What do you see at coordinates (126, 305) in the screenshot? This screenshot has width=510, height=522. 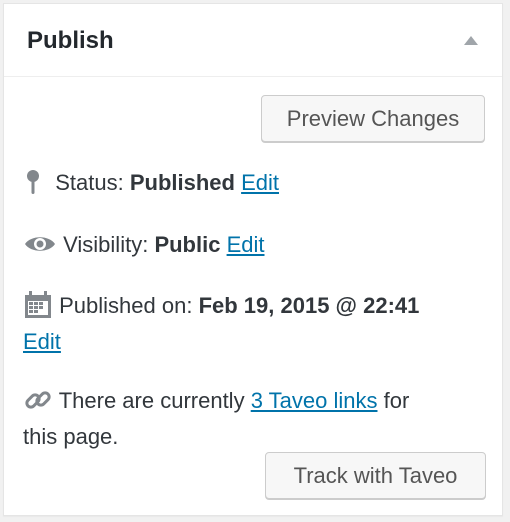 I see `published-on-label: Published on:` at bounding box center [126, 305].